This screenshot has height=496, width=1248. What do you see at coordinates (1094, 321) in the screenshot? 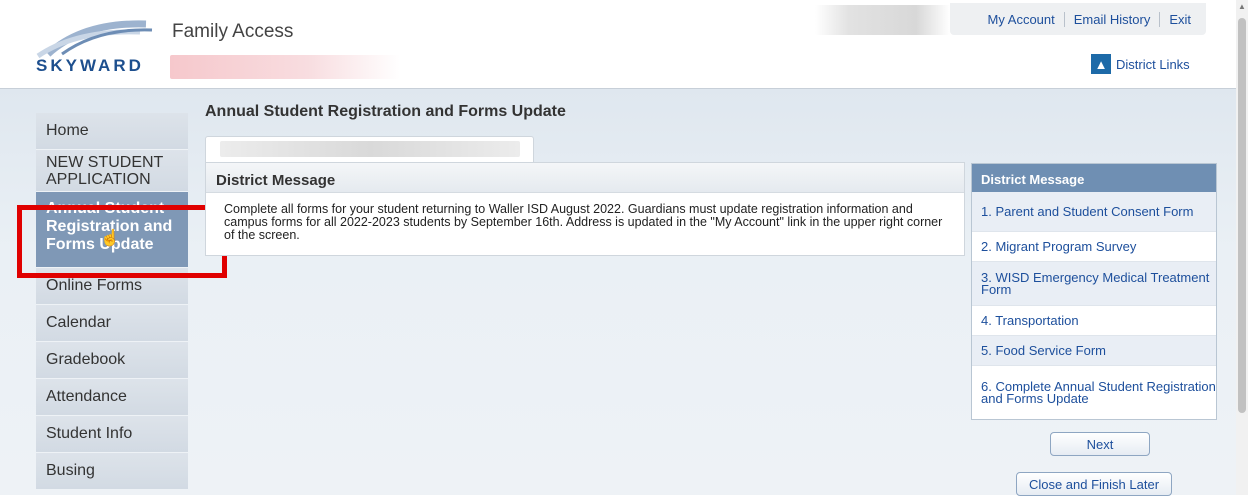
I see `step-item: 4. Transportation` at bounding box center [1094, 321].